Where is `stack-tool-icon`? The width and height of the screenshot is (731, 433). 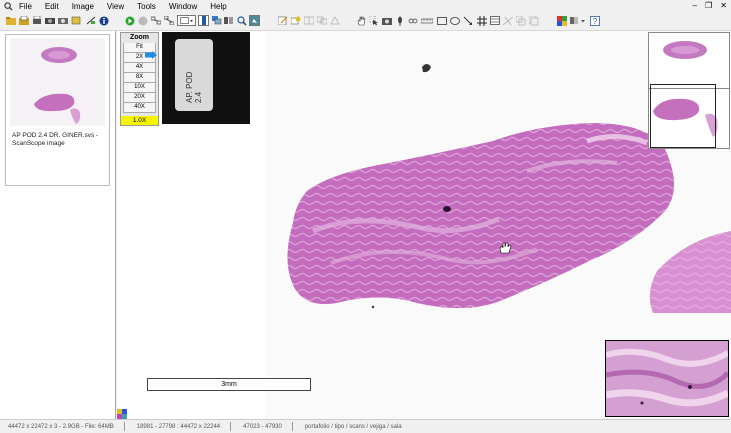 stack-tool-icon is located at coordinates (533, 20).